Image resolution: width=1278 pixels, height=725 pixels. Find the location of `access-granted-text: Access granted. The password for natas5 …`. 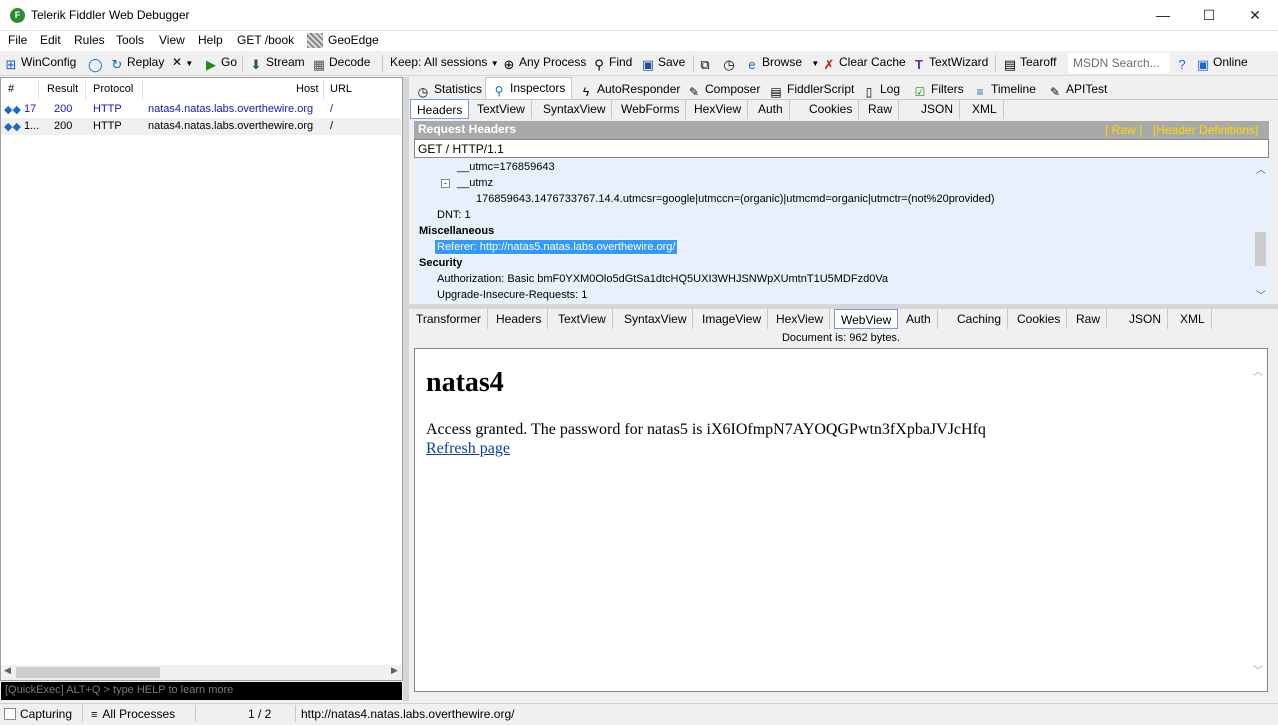

access-granted-text: Access granted. The password for natas5 … is located at coordinates (706, 429).